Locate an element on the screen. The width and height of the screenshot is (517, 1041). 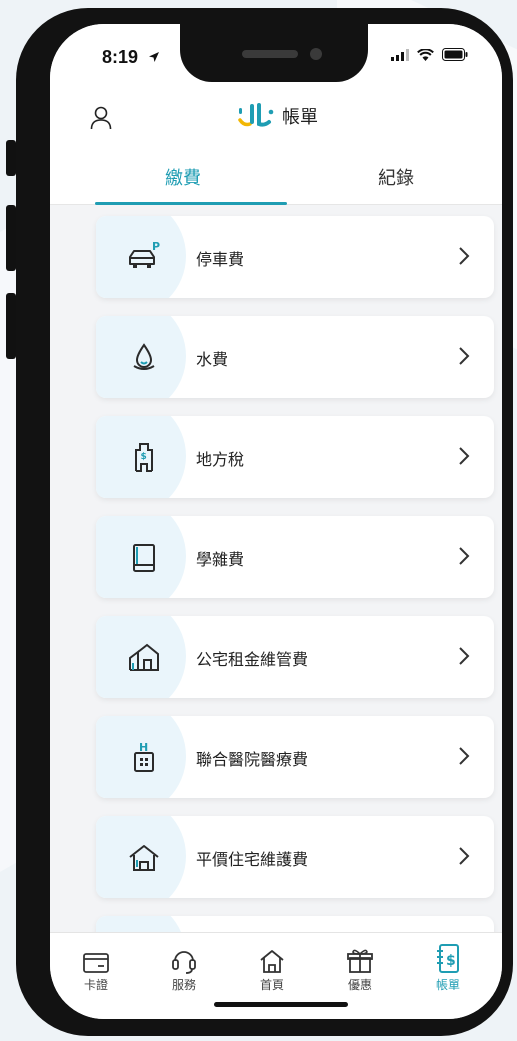
bill-item-label: 公宅租金維管費 is located at coordinates (252, 659).